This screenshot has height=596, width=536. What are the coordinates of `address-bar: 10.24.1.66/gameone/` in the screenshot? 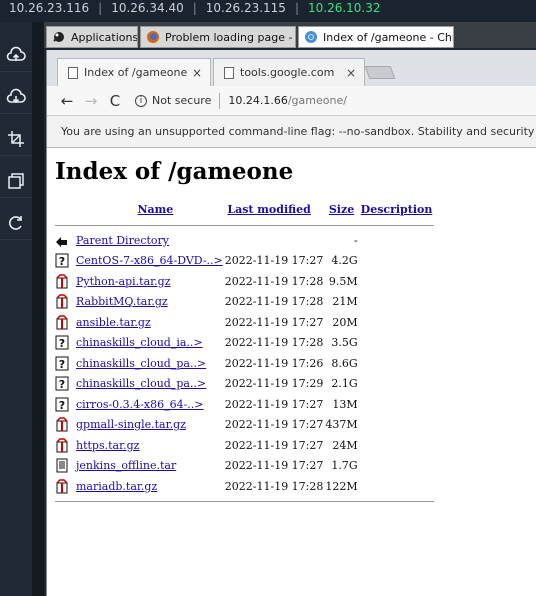 It's located at (287, 100).